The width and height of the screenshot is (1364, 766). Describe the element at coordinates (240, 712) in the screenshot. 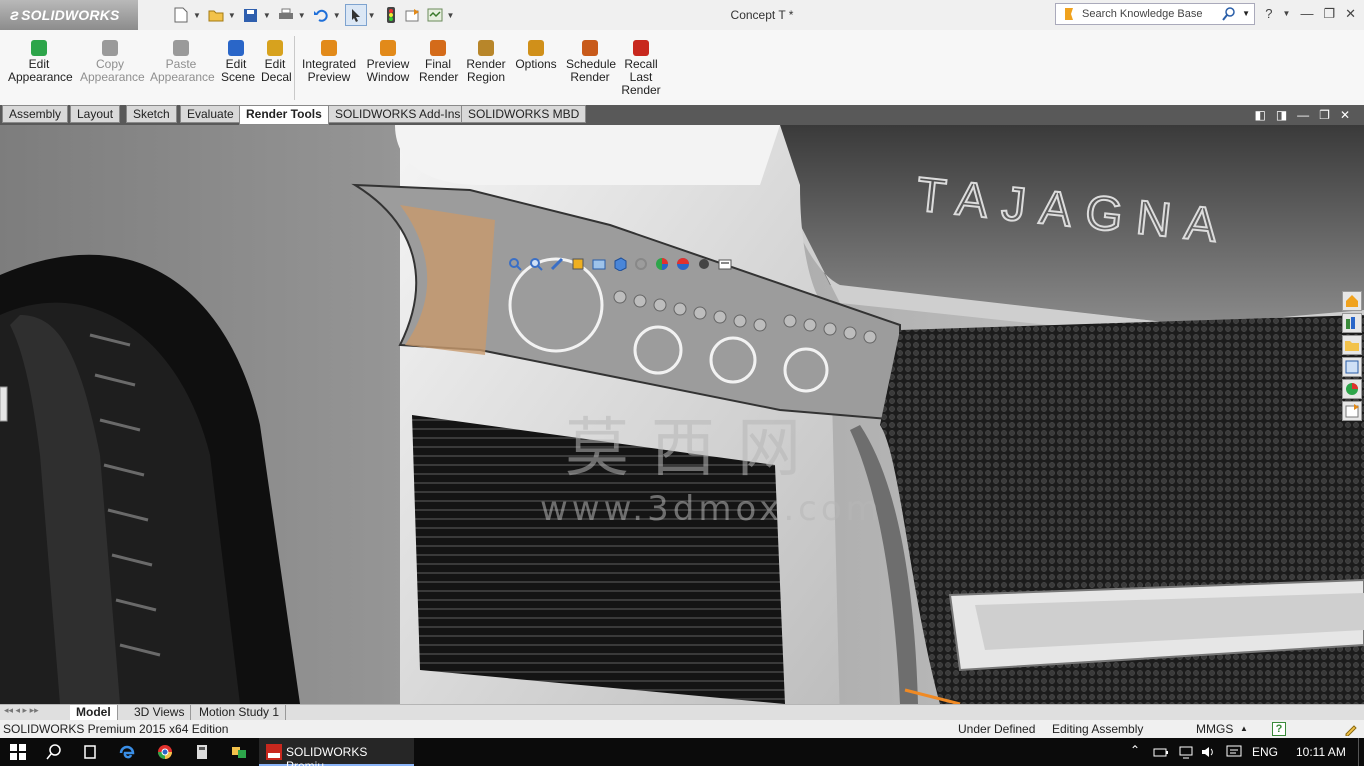

I see `tab-motion-study-1: Motion Study 1` at that location.